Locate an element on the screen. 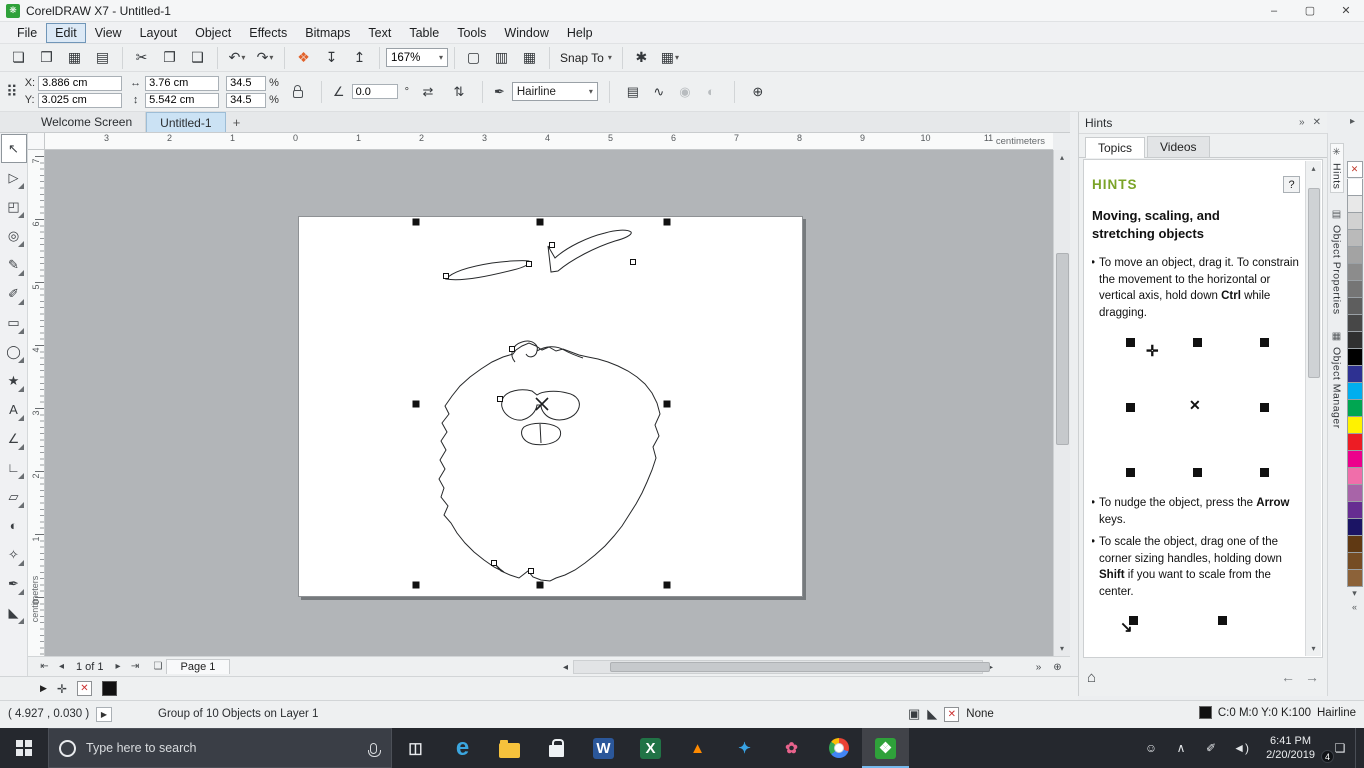 The image size is (1364, 768). menu-item: Bitmaps is located at coordinates (327, 33).